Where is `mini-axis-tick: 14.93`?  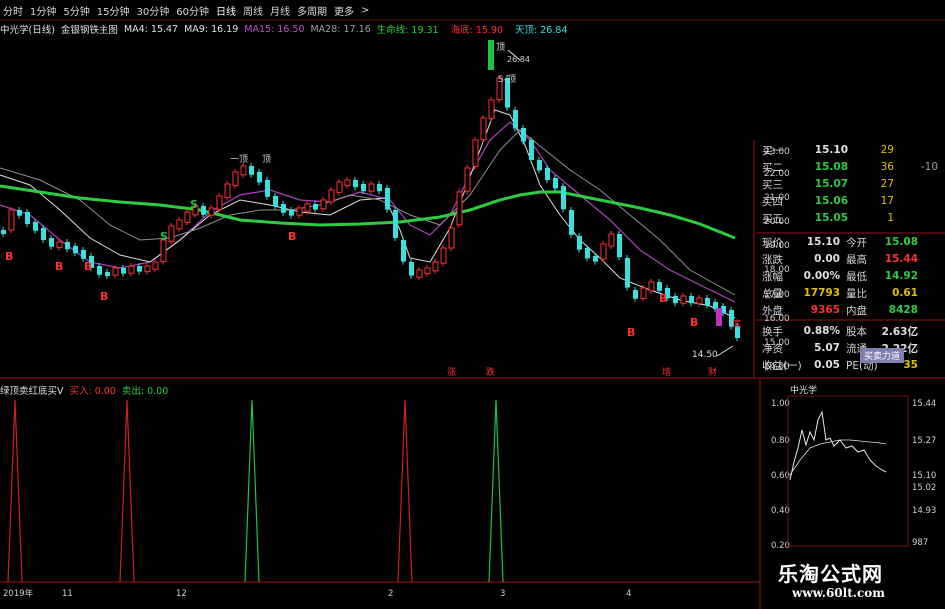 mini-axis-tick: 14.93 is located at coordinates (924, 511).